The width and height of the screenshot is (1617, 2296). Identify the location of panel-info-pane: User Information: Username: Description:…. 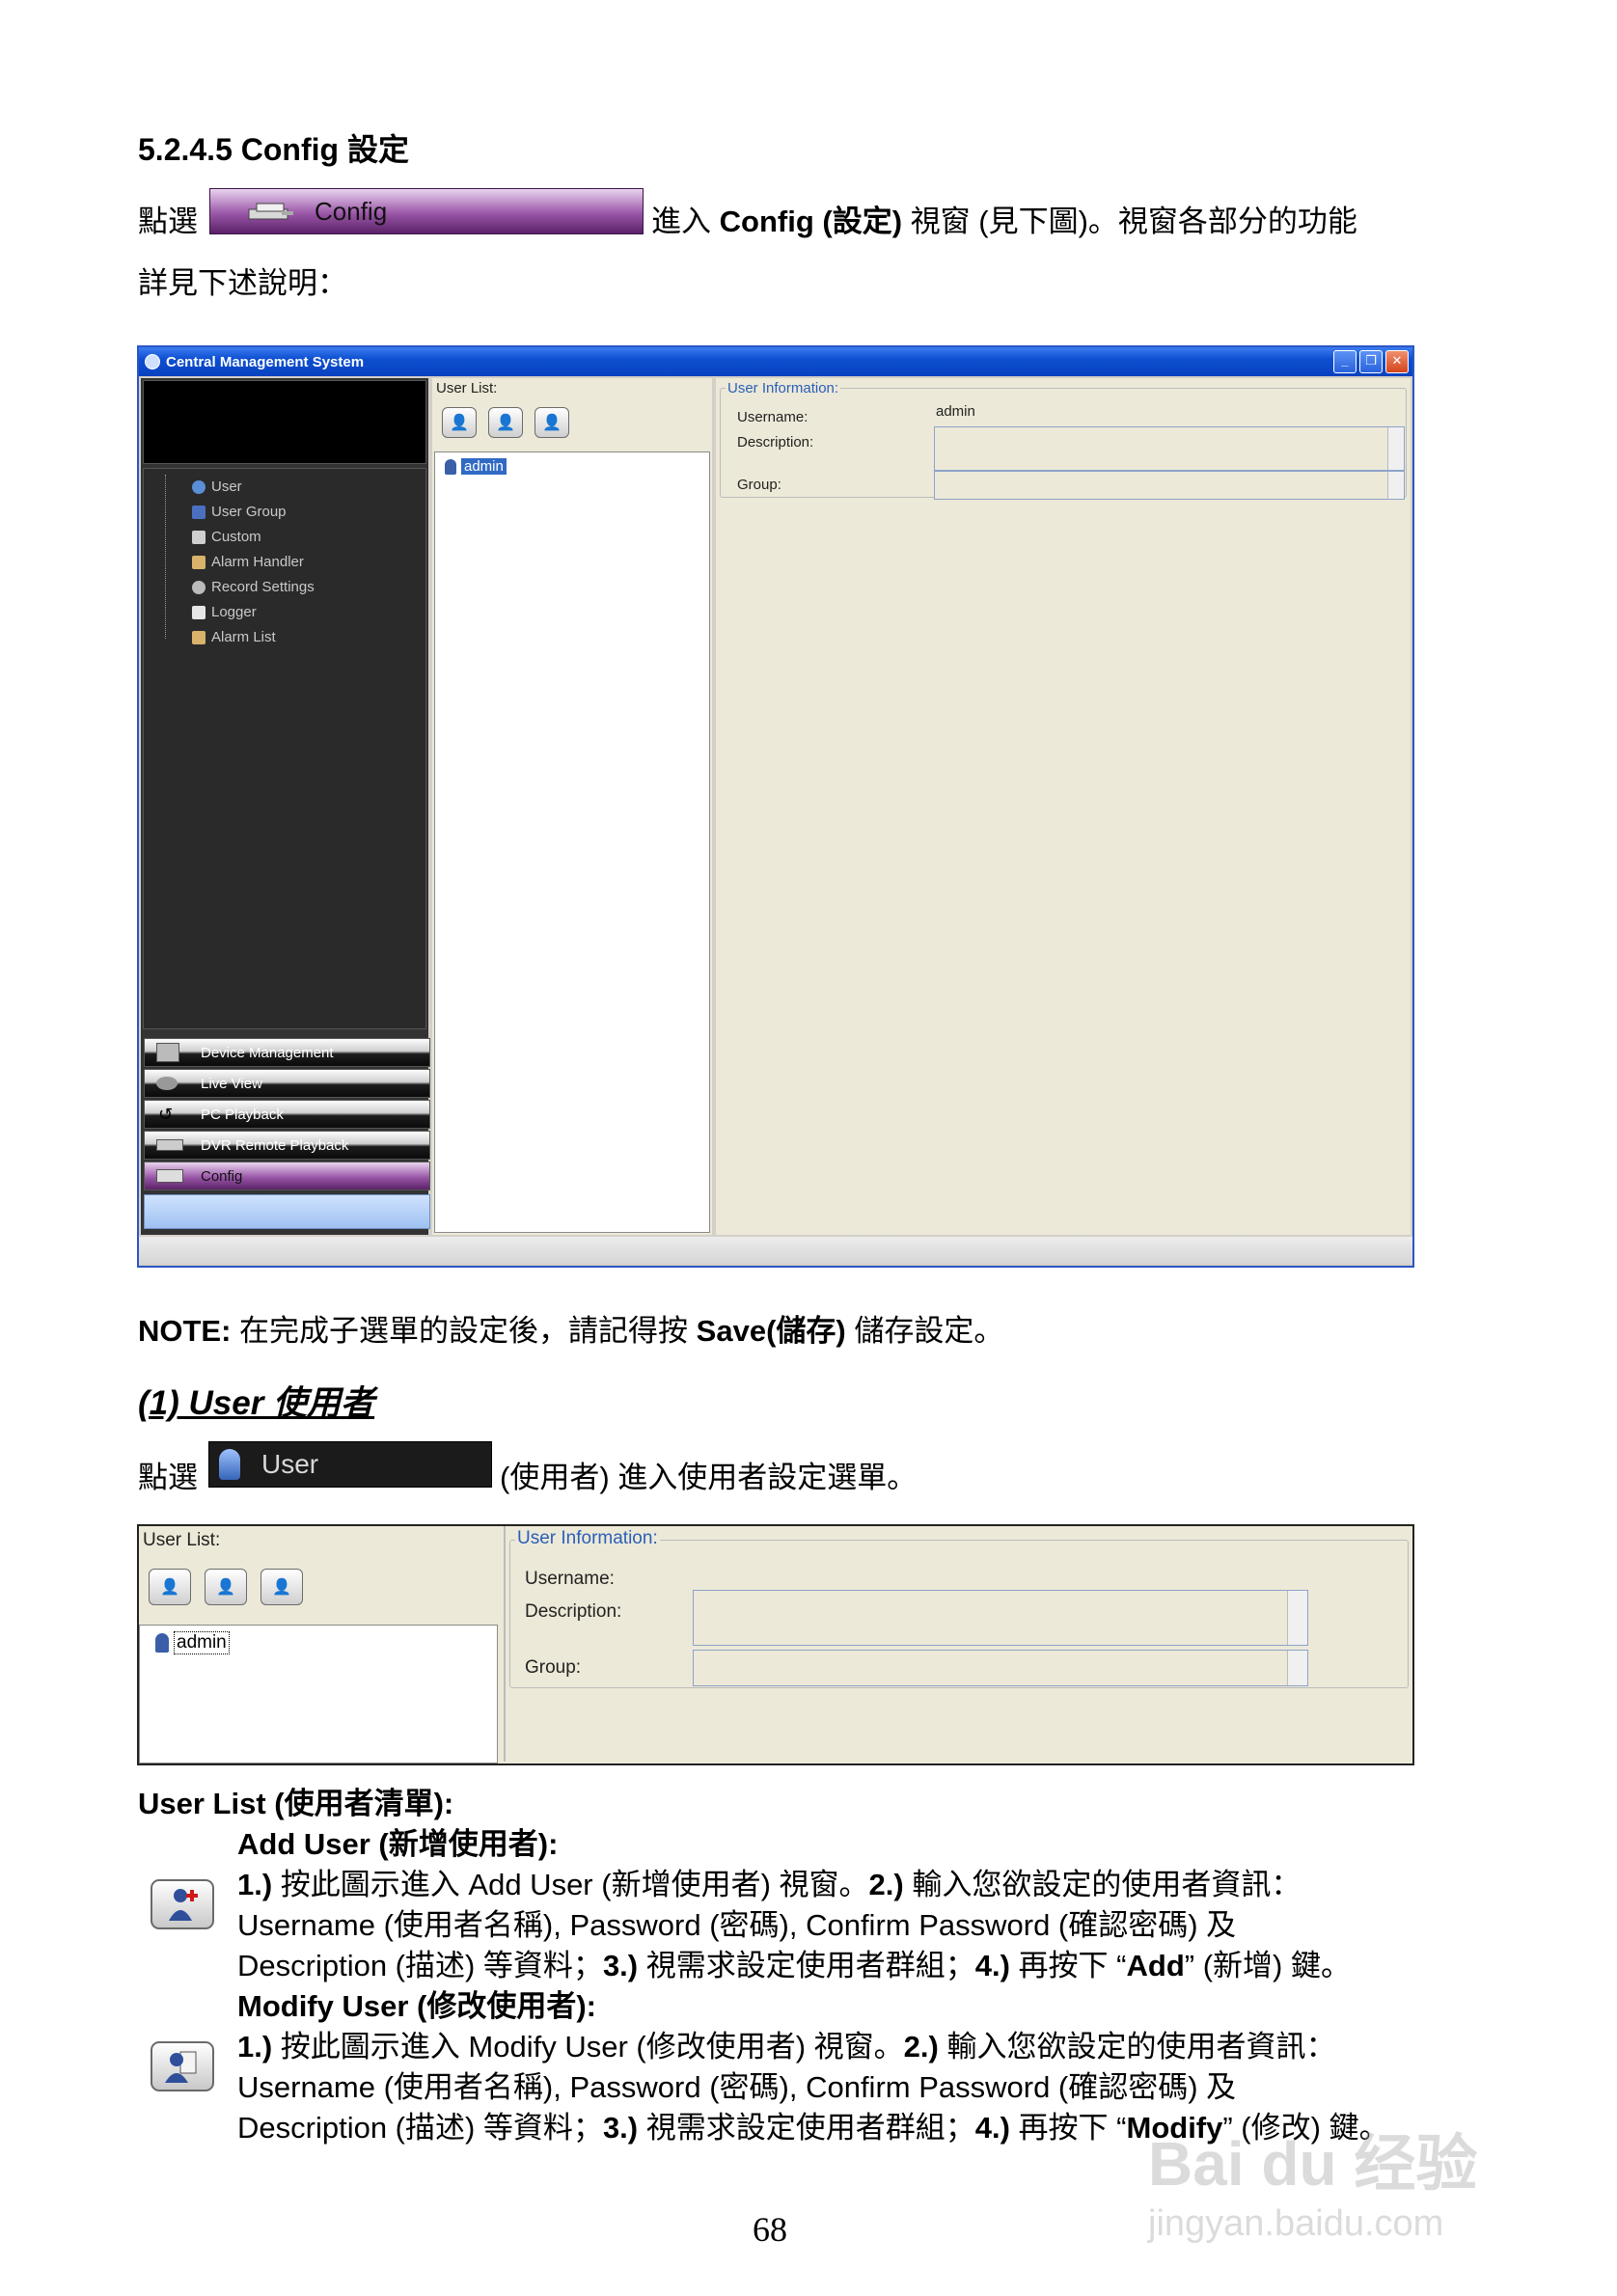
(958, 1644).